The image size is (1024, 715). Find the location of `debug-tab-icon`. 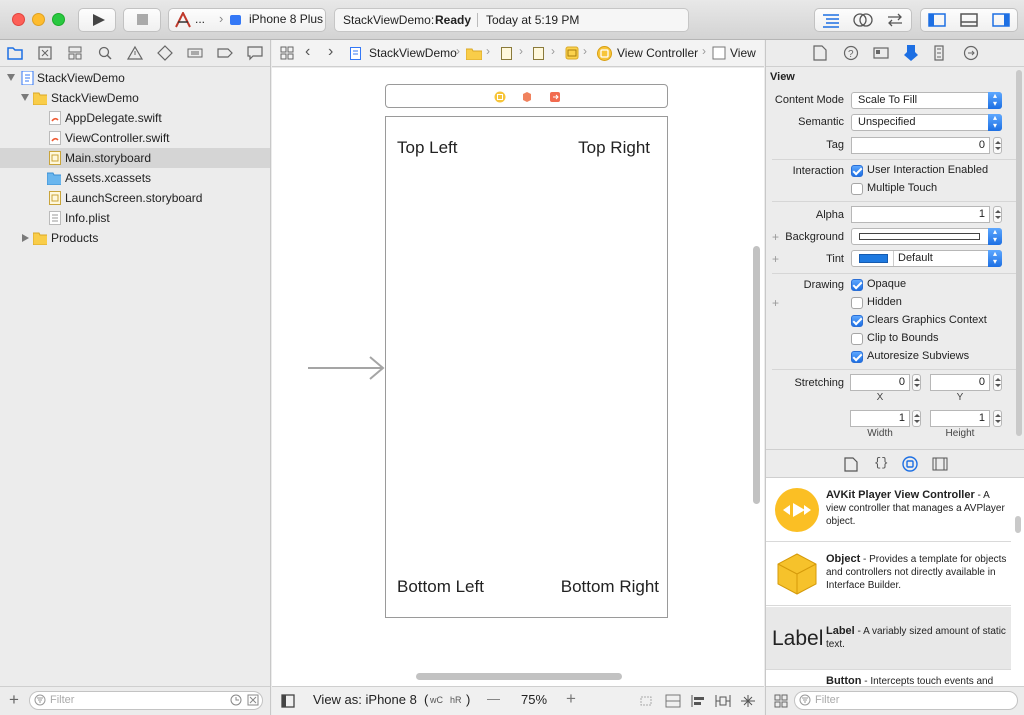

debug-tab-icon is located at coordinates (195, 53).